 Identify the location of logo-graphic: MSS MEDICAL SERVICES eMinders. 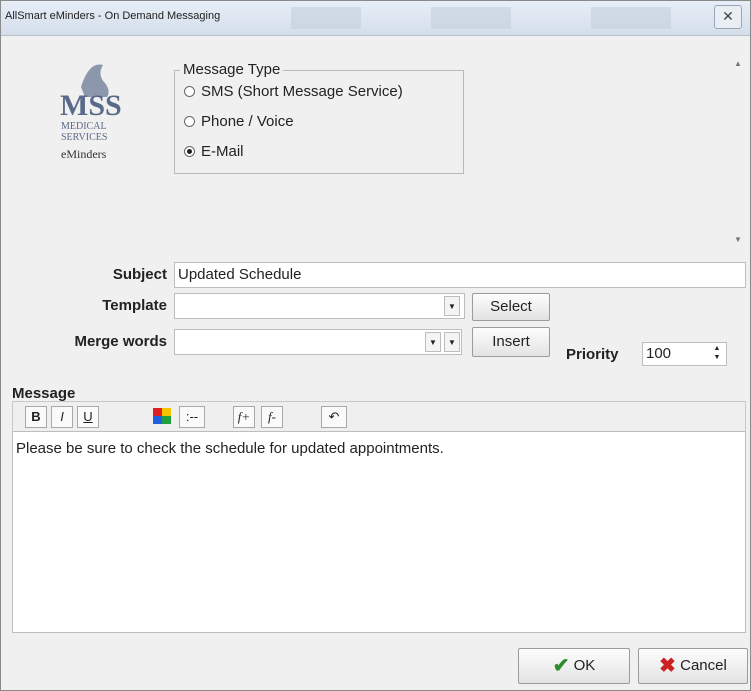
(91, 112).